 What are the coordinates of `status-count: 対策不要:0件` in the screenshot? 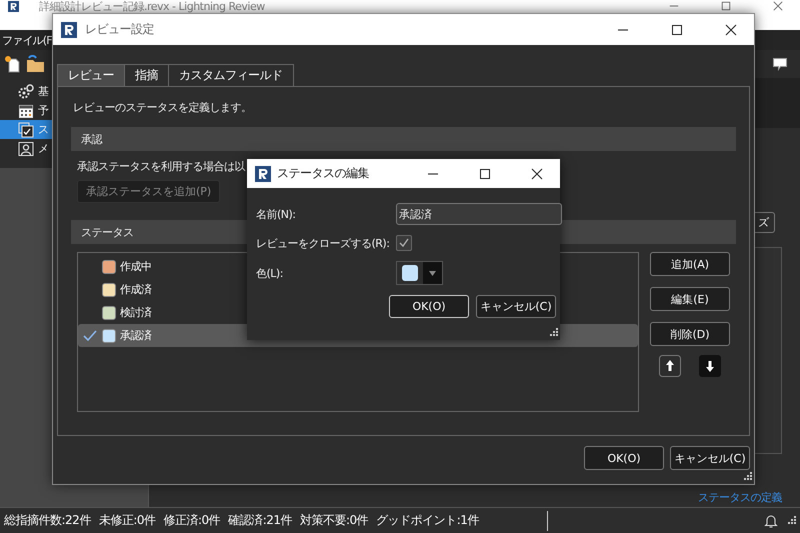 It's located at (334, 520).